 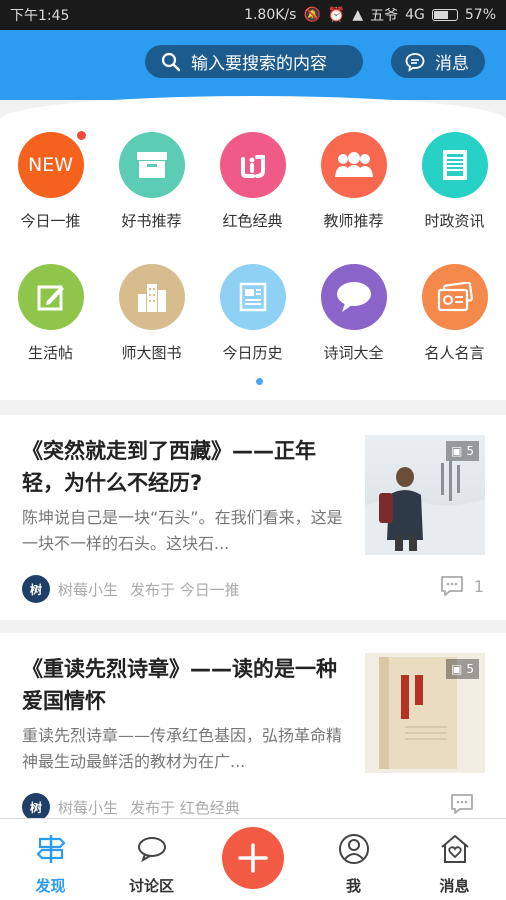 I want to click on message-icon, so click(x=415, y=62).